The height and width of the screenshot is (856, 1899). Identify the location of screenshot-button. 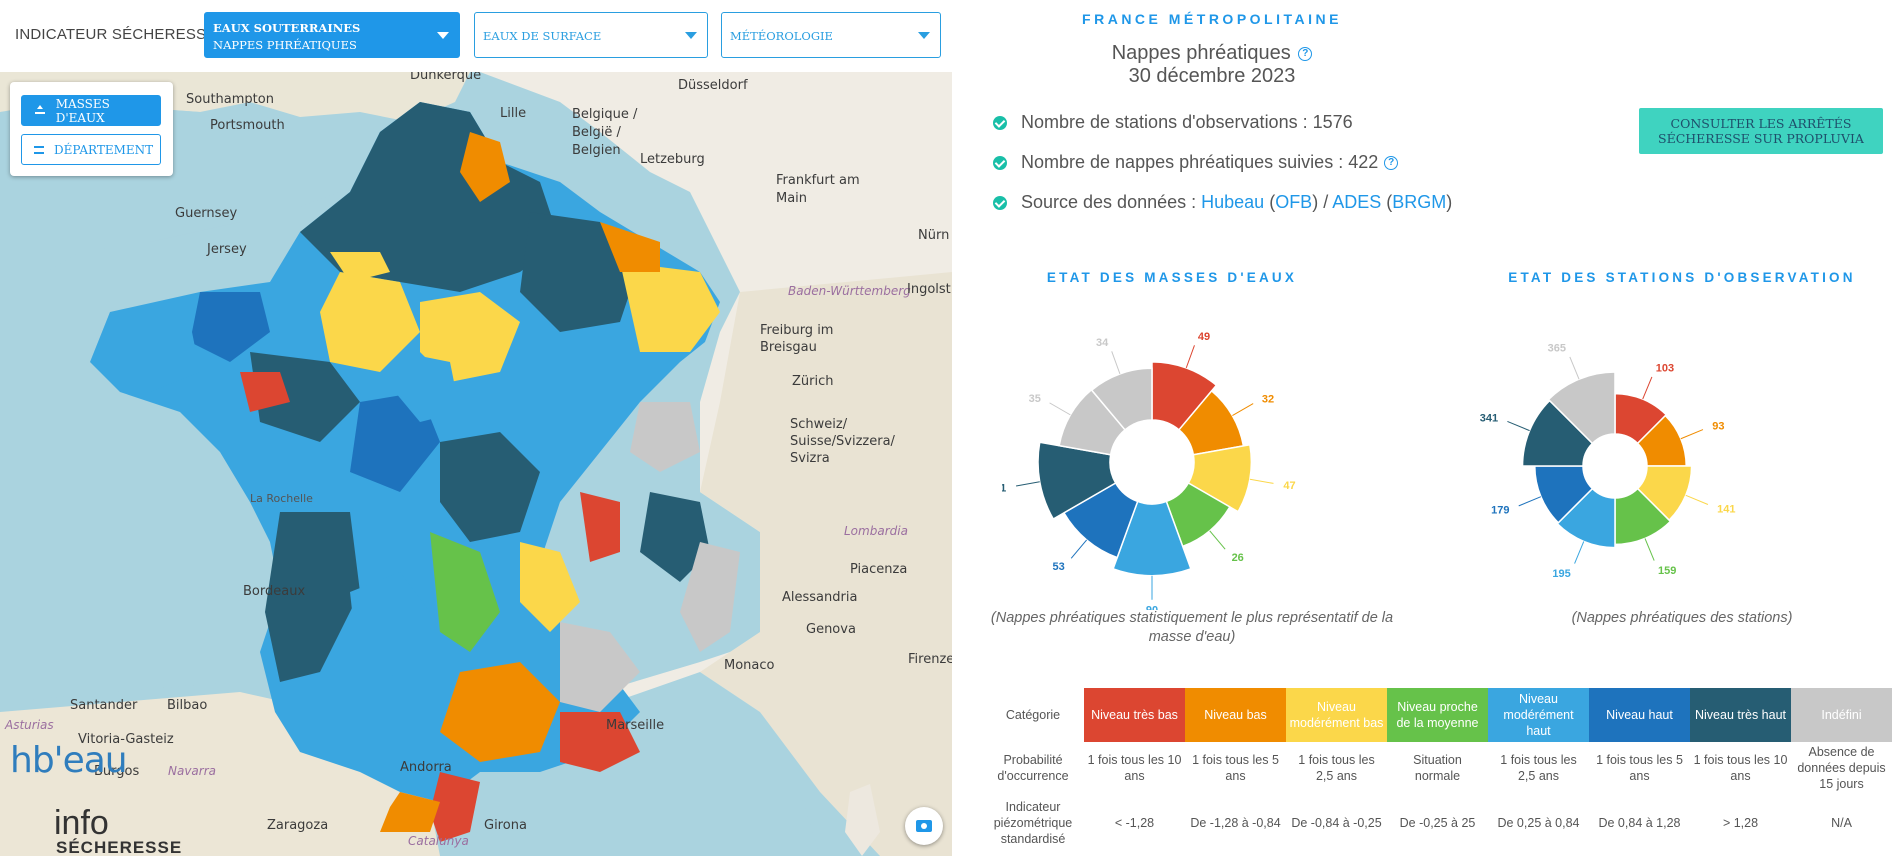
(924, 826).